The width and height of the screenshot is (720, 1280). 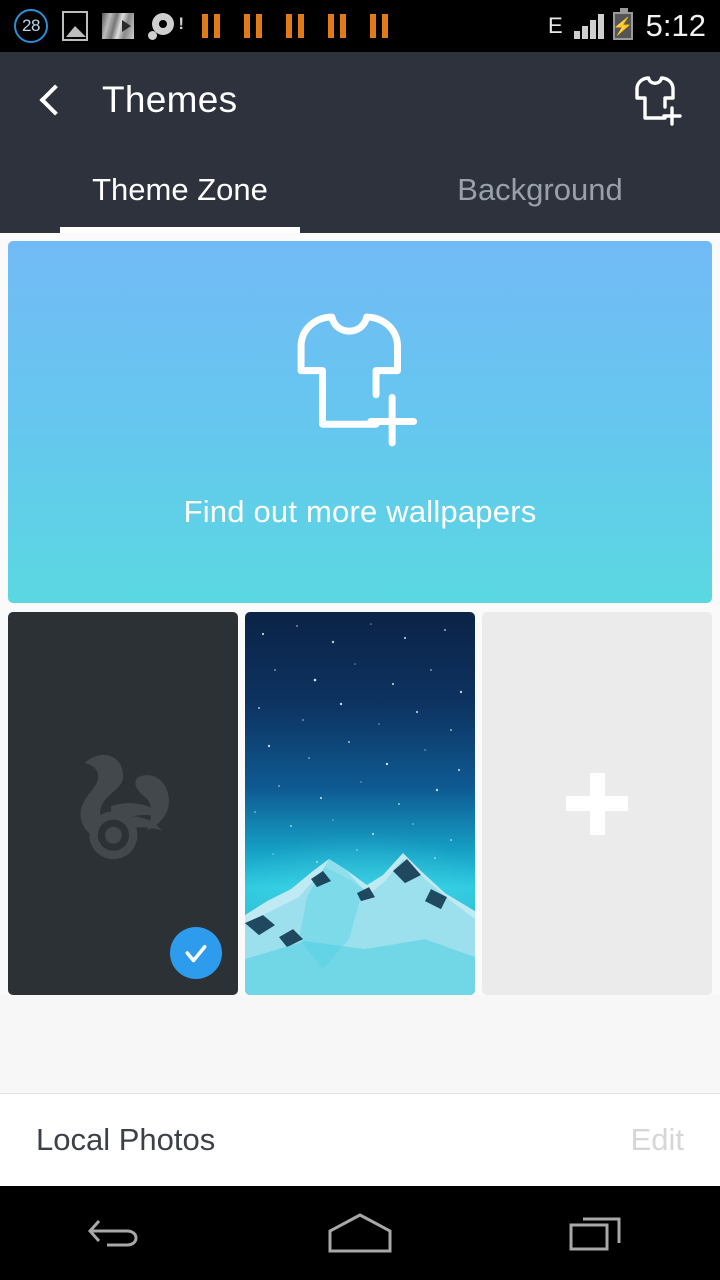 I want to click on page-title: Themes, so click(x=170, y=99).